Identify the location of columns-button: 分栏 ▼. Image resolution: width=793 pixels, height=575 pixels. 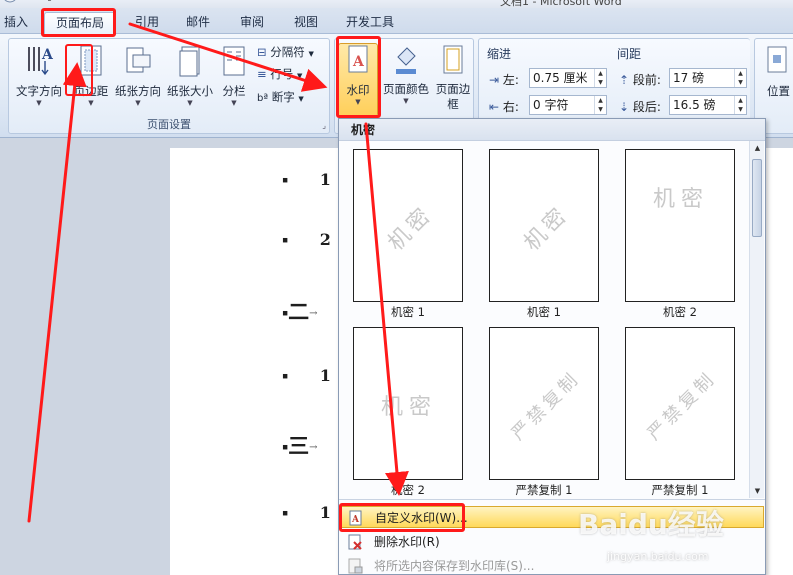
(234, 75).